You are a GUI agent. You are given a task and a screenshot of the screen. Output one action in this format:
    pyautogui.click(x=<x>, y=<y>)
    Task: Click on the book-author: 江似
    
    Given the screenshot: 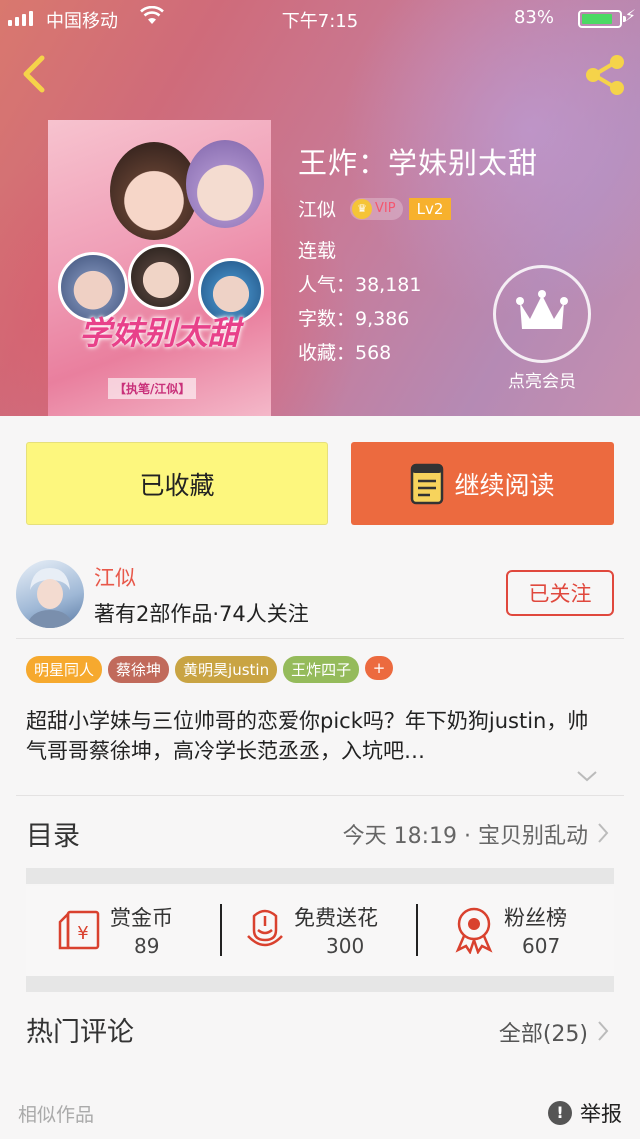 What is the action you would take?
    pyautogui.click(x=317, y=208)
    